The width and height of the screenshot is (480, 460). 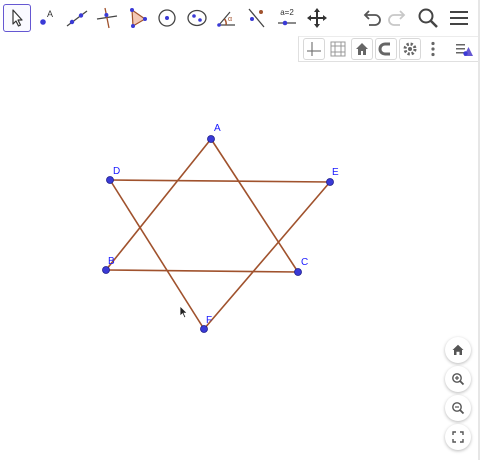 I want to click on line-through-points-icon, so click(x=77, y=18).